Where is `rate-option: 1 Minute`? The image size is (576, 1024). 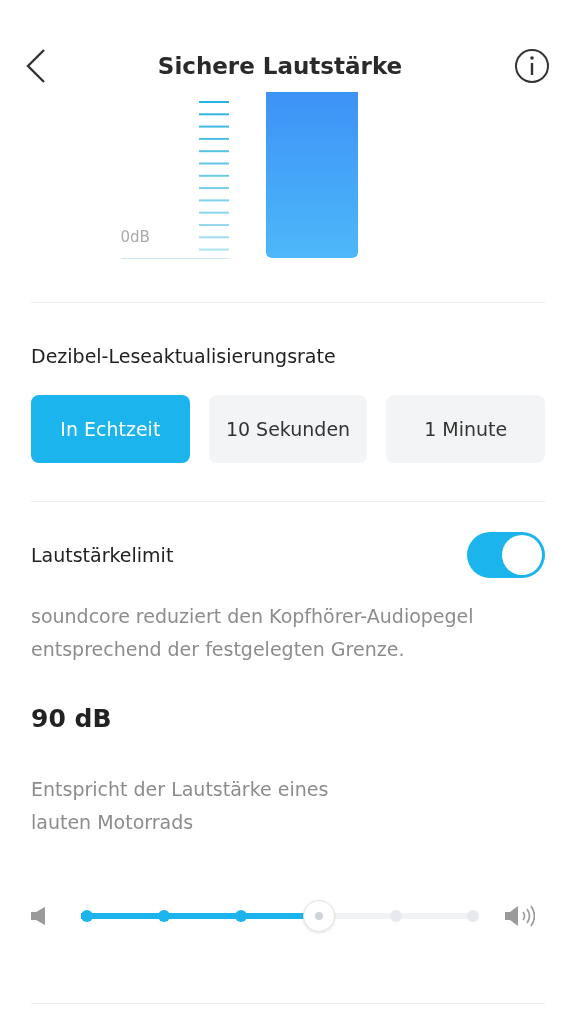 rate-option: 1 Minute is located at coordinates (465, 429).